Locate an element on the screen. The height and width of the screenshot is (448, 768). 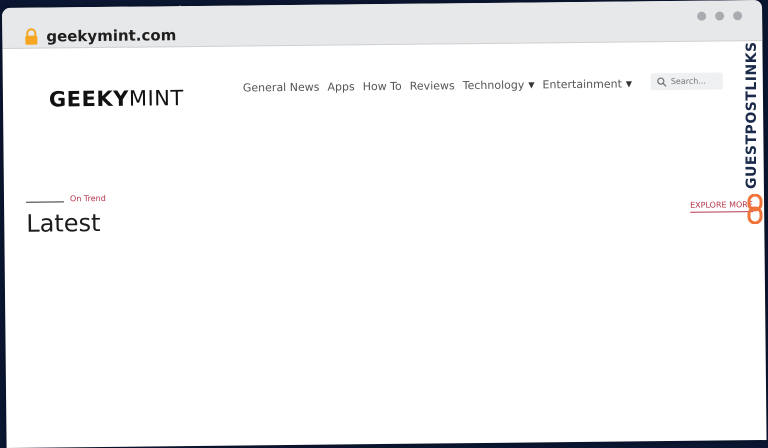
section-title: Latest is located at coordinates (63, 223).